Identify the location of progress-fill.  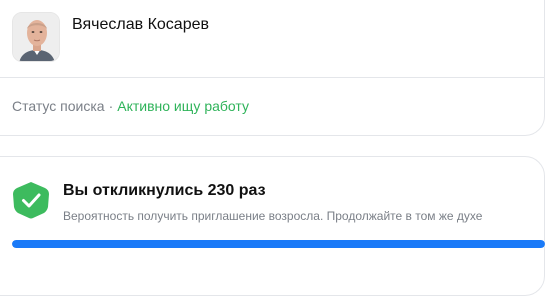
(278, 244).